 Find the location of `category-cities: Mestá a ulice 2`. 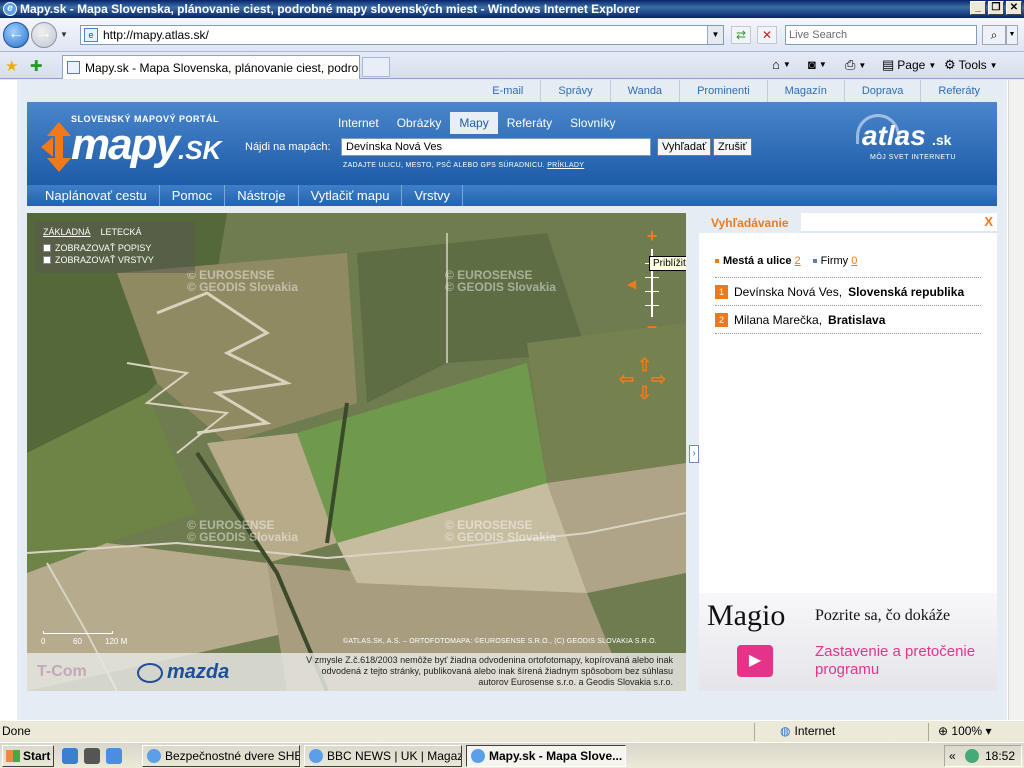

category-cities: Mestá a ulice 2 is located at coordinates (758, 261).